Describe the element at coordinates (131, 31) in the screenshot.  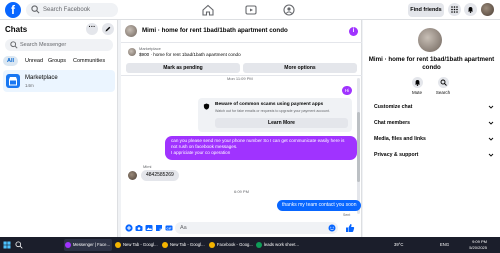
I see `contact-avatar` at that location.